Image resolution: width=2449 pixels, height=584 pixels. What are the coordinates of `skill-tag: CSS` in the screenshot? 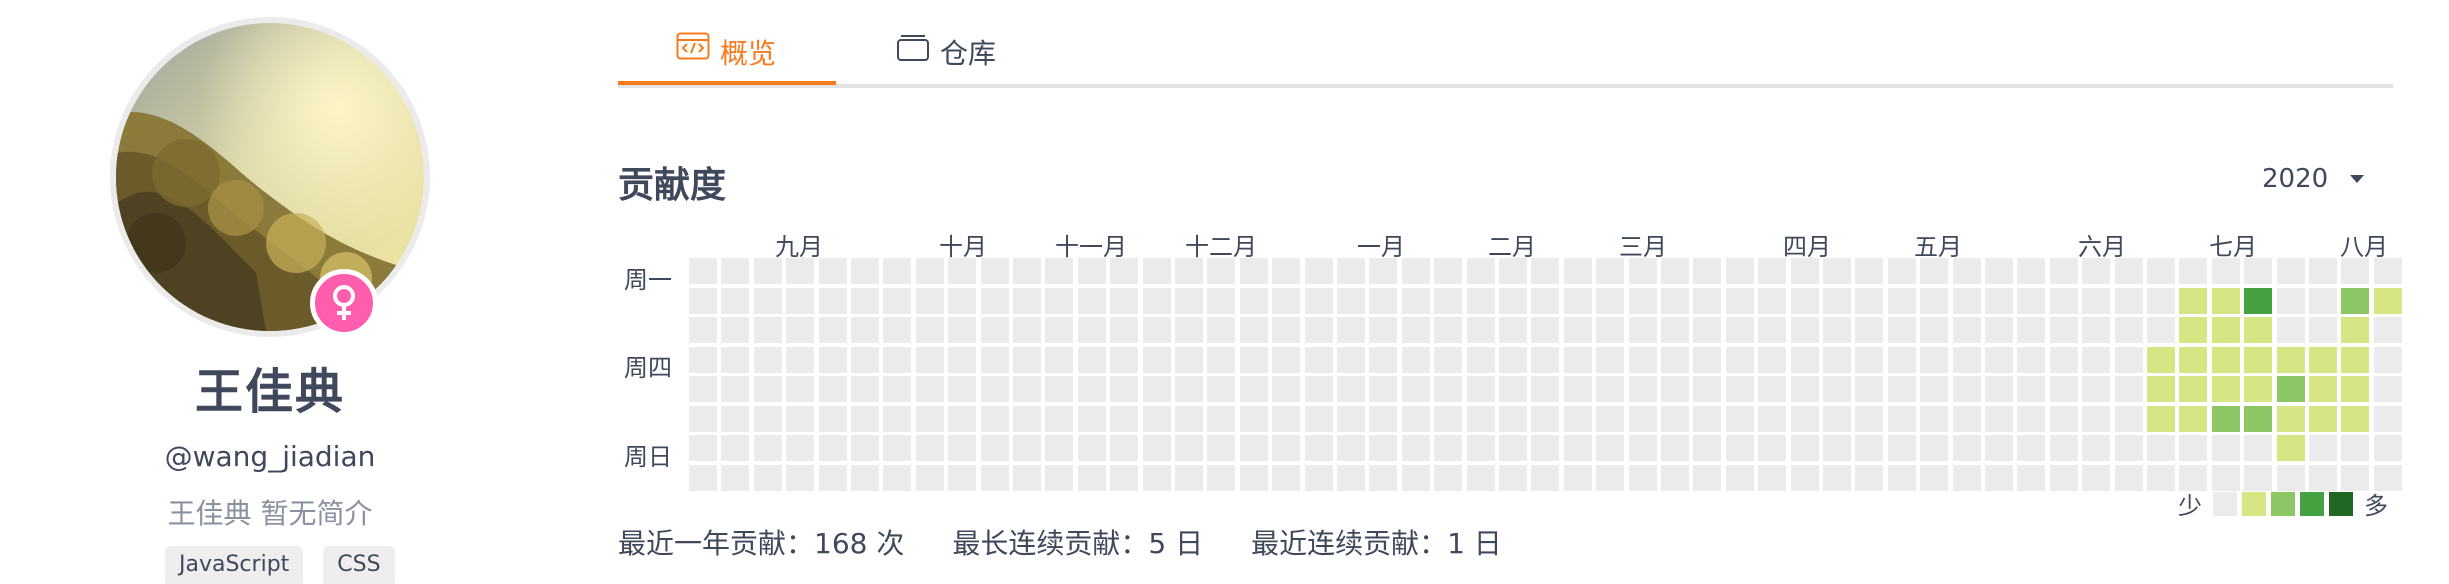 It's located at (359, 565).